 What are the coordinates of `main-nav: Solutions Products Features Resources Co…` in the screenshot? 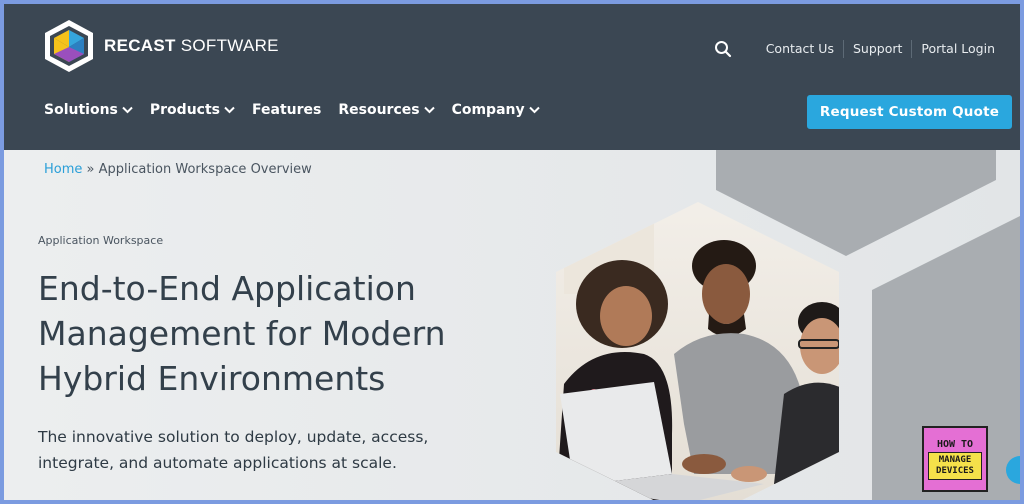 It's located at (300, 110).